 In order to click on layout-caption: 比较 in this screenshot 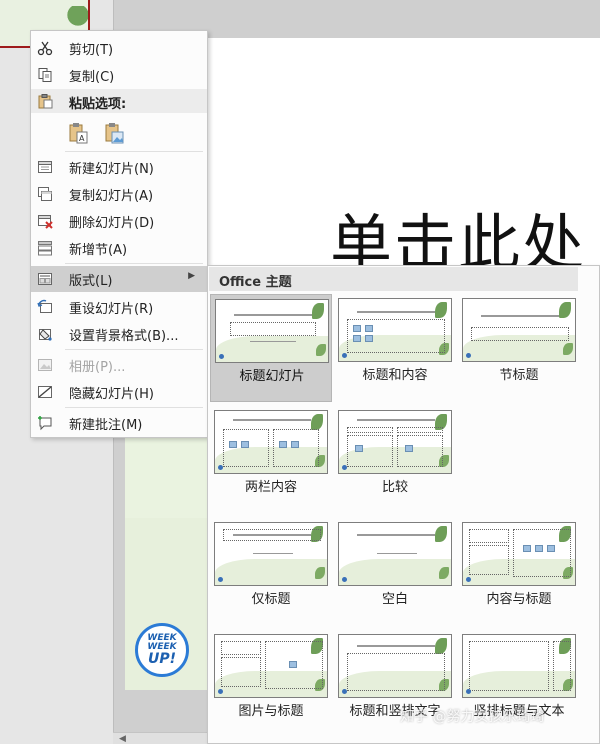, I will do `click(394, 487)`.